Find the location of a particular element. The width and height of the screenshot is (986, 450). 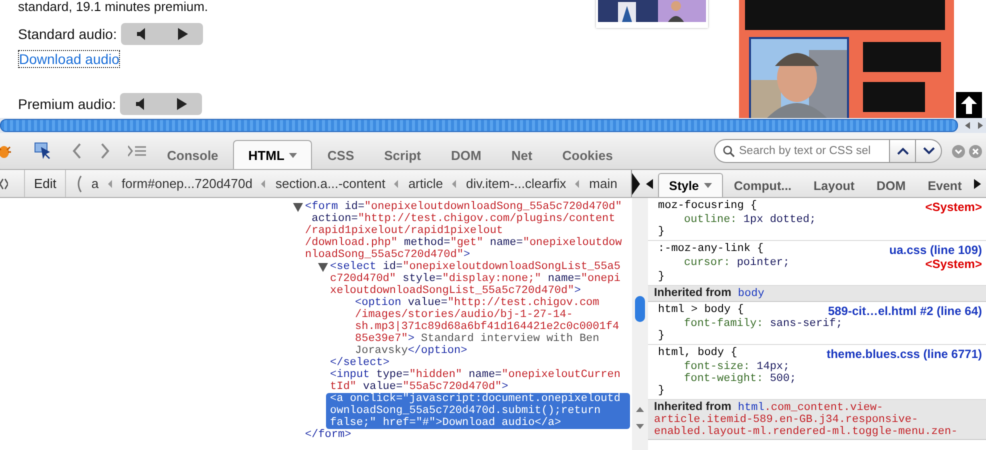

source-link: ua.css (line 109) is located at coordinates (935, 250).